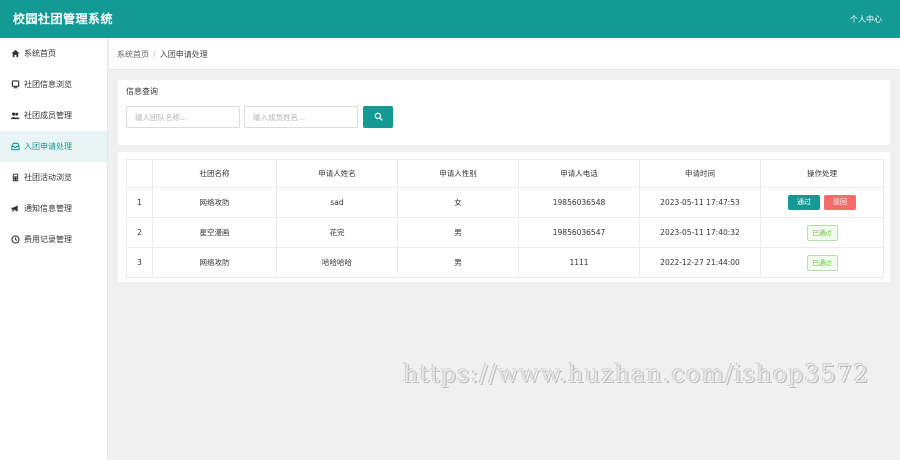 The height and width of the screenshot is (460, 900). I want to click on col-header-actions: 操作处理, so click(822, 173).